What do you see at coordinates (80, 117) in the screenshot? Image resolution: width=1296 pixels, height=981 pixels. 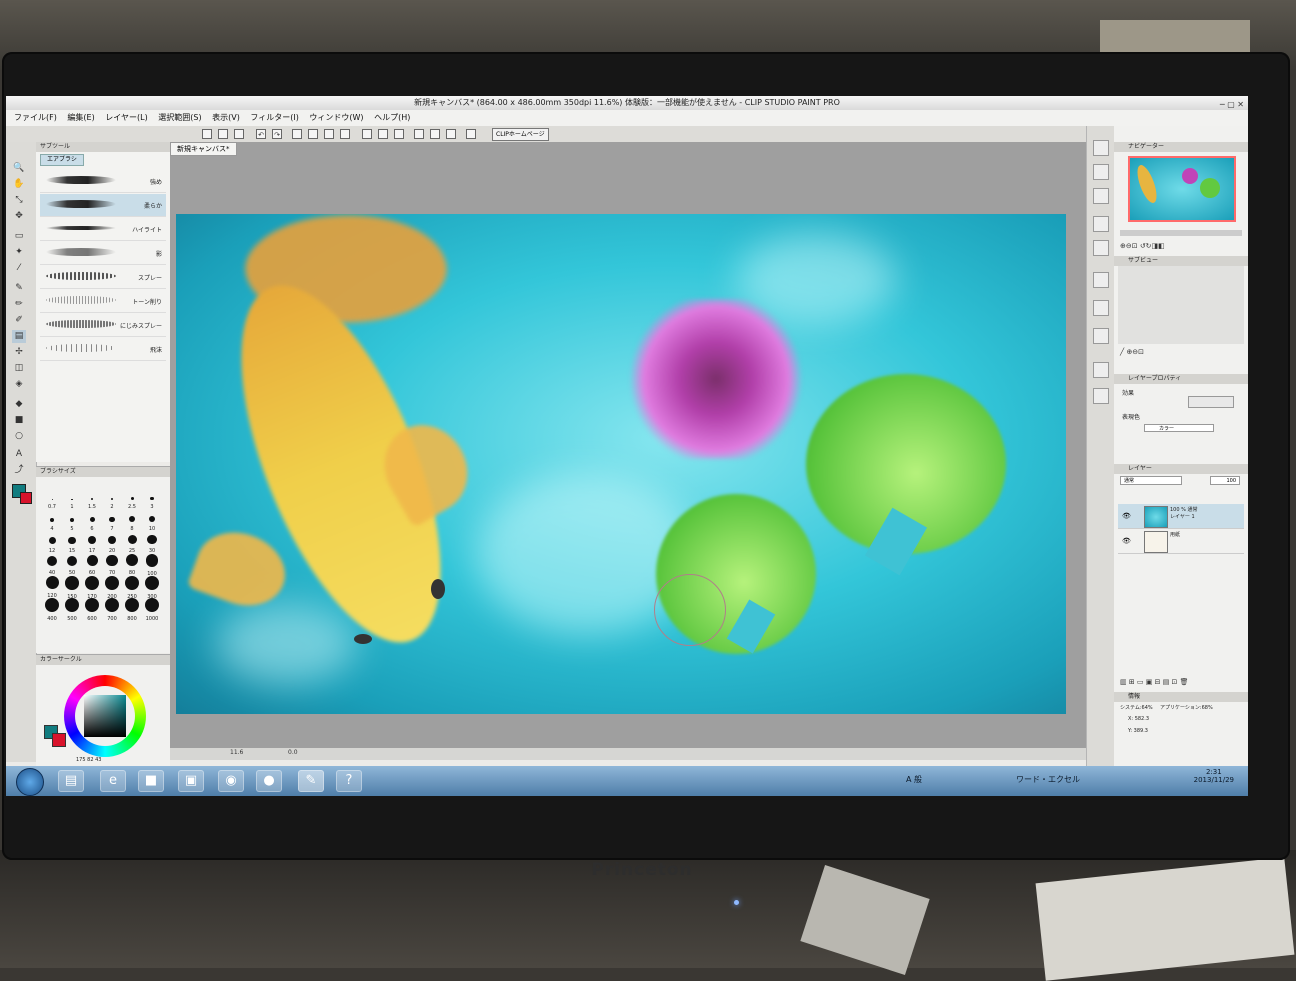 I see `menu-edit: 編集(E)` at bounding box center [80, 117].